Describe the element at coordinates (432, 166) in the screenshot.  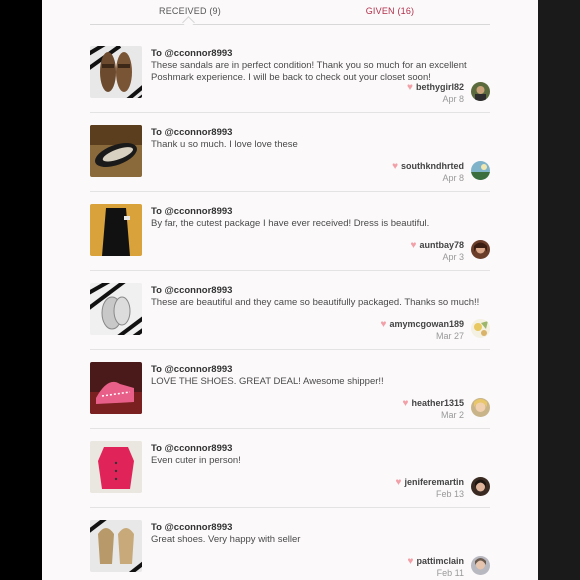
I see `username: southkndhrted` at that location.